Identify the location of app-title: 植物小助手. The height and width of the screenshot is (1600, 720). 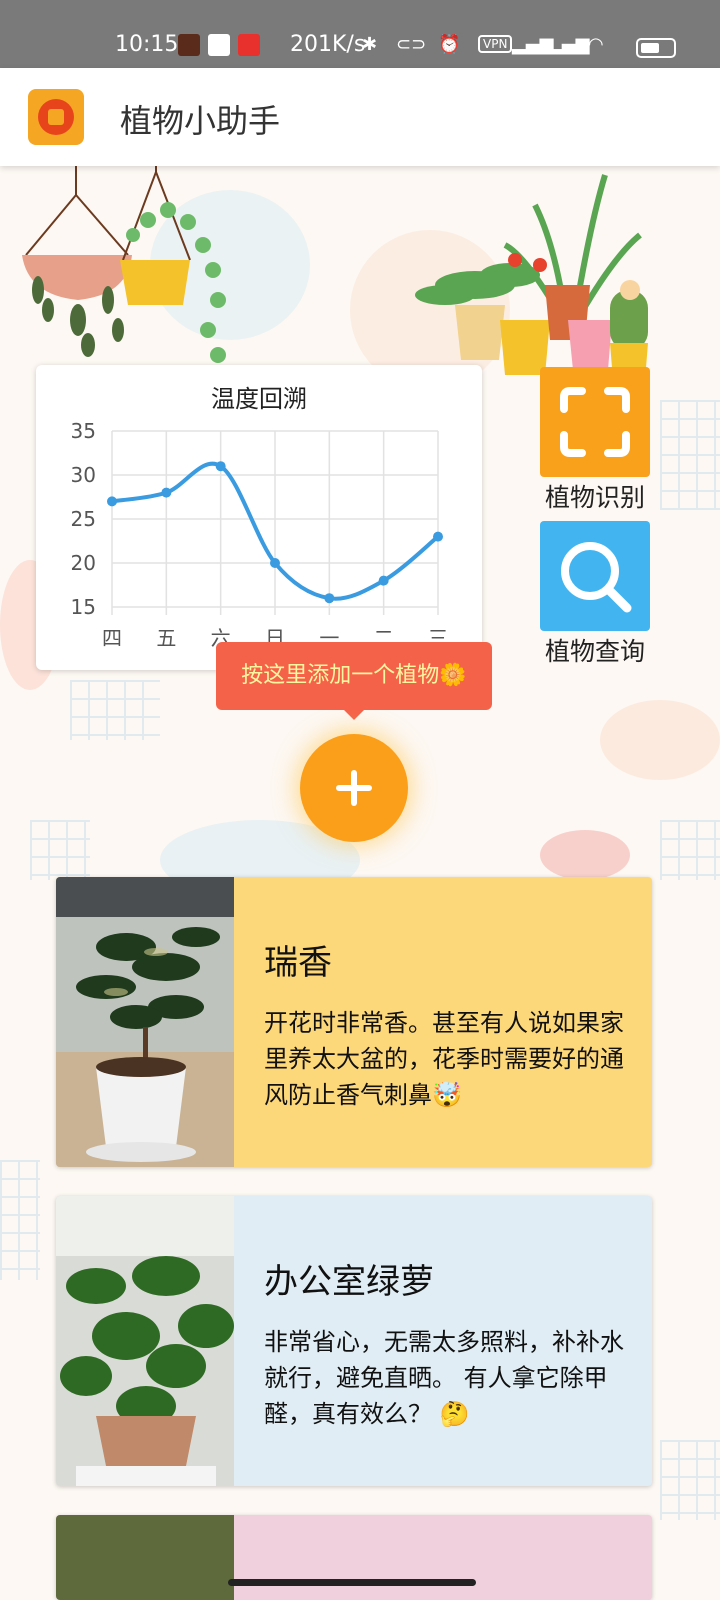
(200, 121).